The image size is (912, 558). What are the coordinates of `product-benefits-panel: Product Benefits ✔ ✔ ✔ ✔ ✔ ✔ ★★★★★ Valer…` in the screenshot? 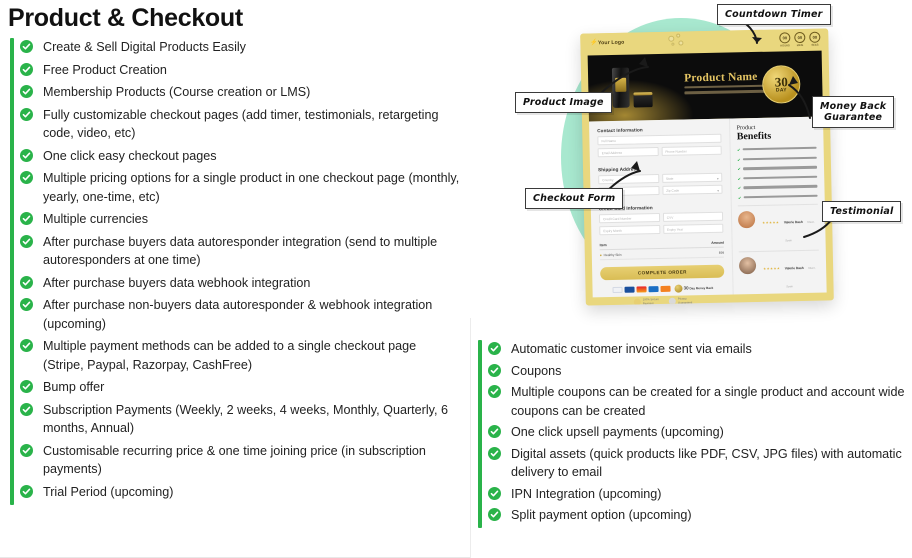 It's located at (778, 205).